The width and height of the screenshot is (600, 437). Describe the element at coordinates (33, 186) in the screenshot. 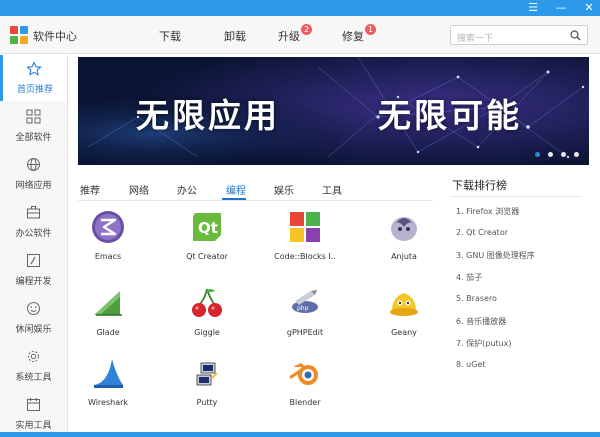

I see `sidebar-item-label: 网络应用` at that location.